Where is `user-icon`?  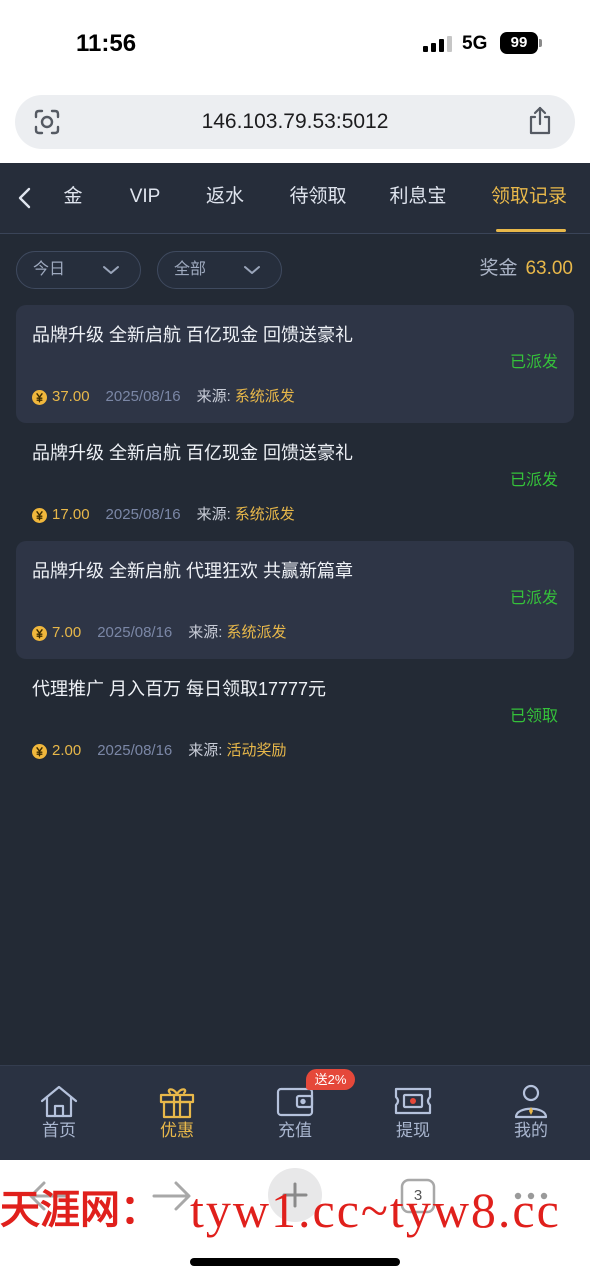 user-icon is located at coordinates (531, 1101).